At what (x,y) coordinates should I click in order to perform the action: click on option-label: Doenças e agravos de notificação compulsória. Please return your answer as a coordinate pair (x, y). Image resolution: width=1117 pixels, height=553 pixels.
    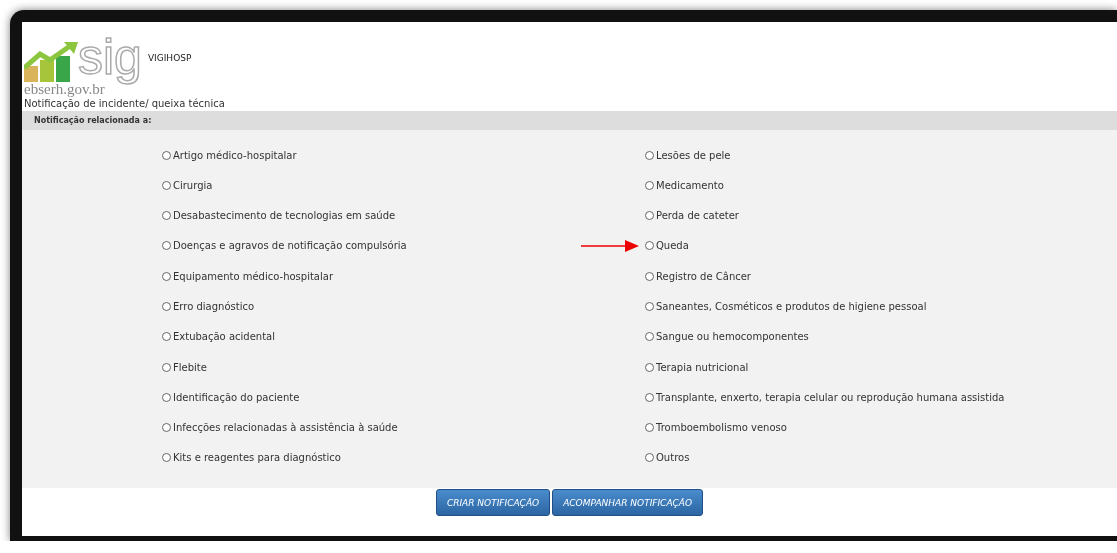
    Looking at the image, I should click on (290, 246).